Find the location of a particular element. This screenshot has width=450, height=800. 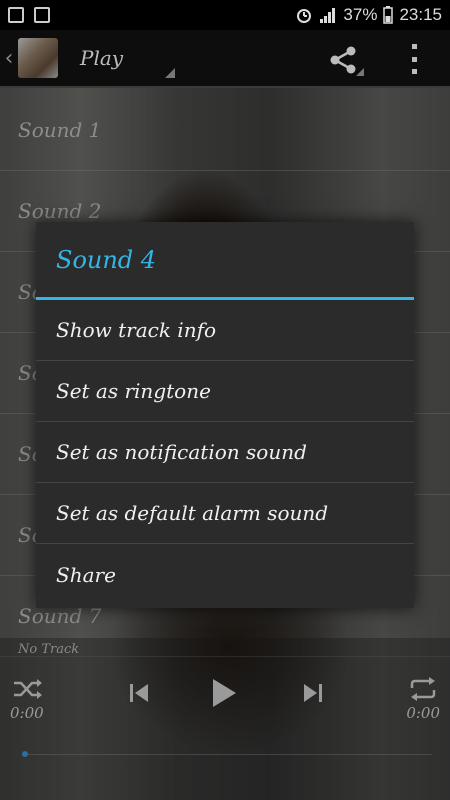

shuffle-icon is located at coordinates (28, 689).